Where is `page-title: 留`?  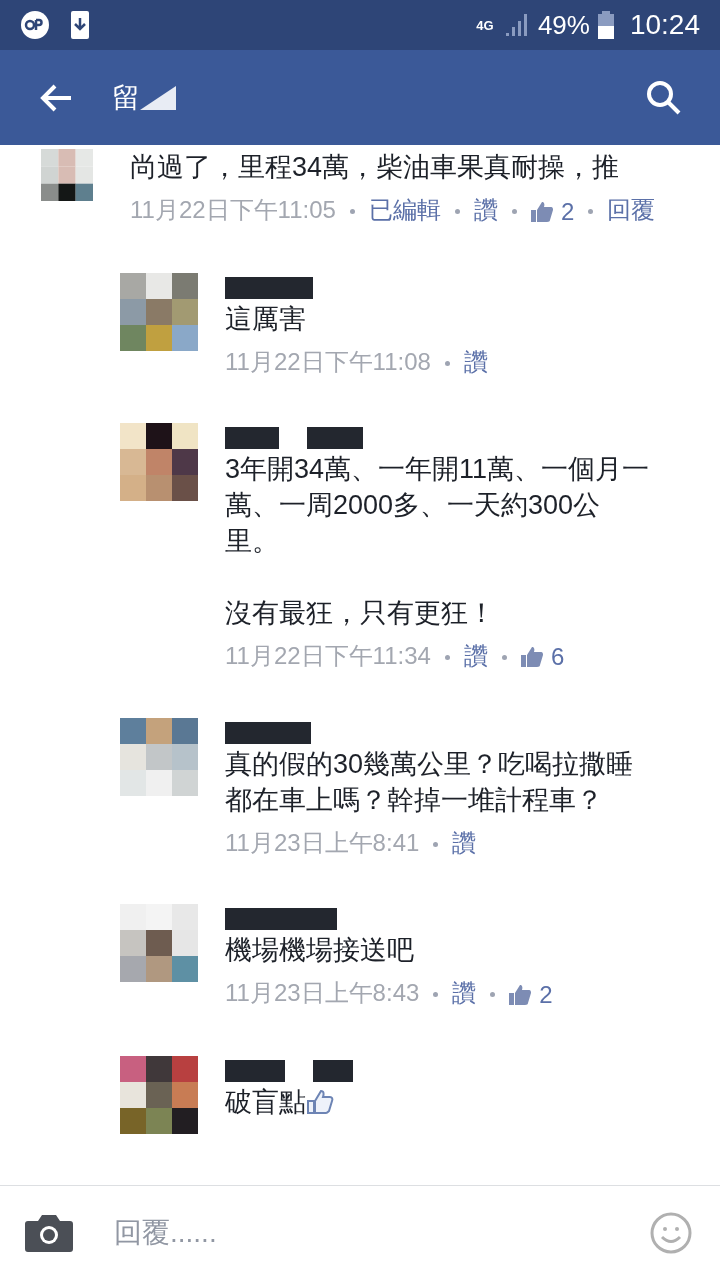 page-title: 留 is located at coordinates (126, 97).